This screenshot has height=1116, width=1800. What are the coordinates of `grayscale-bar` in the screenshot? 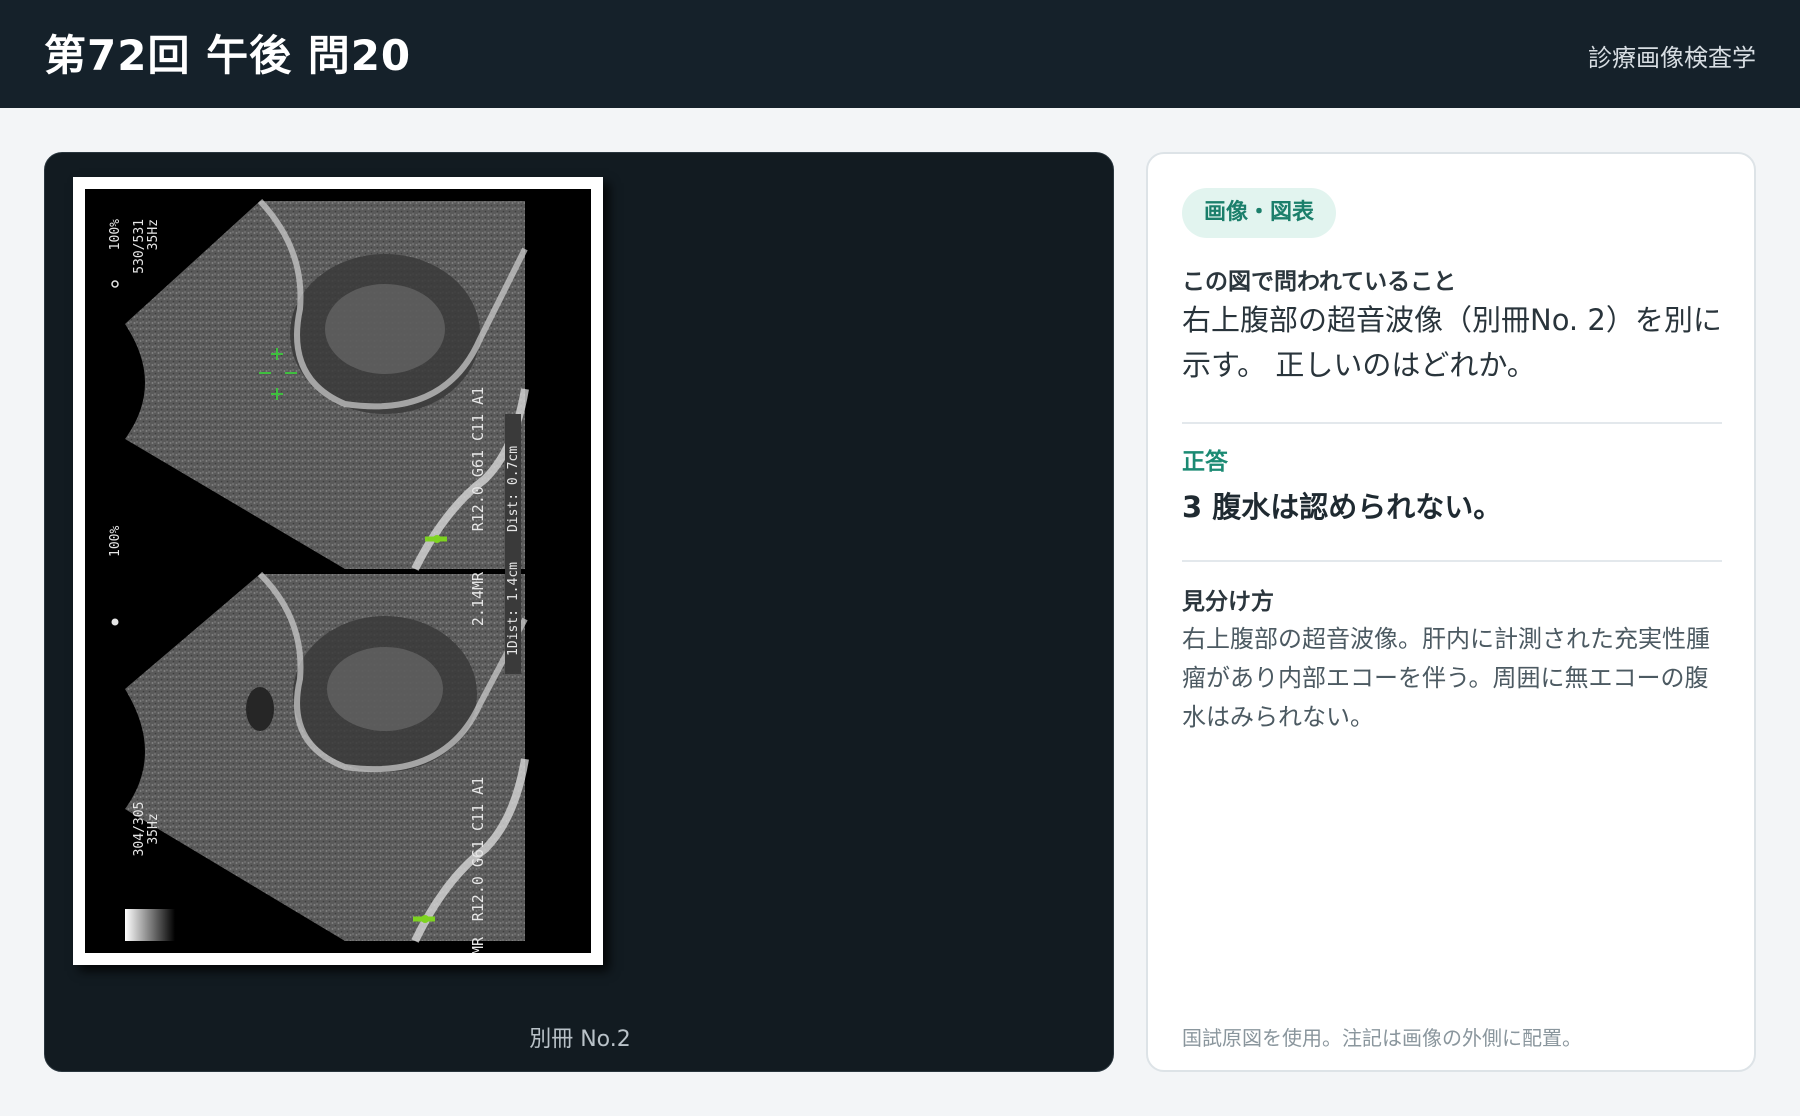 It's located at (150, 925).